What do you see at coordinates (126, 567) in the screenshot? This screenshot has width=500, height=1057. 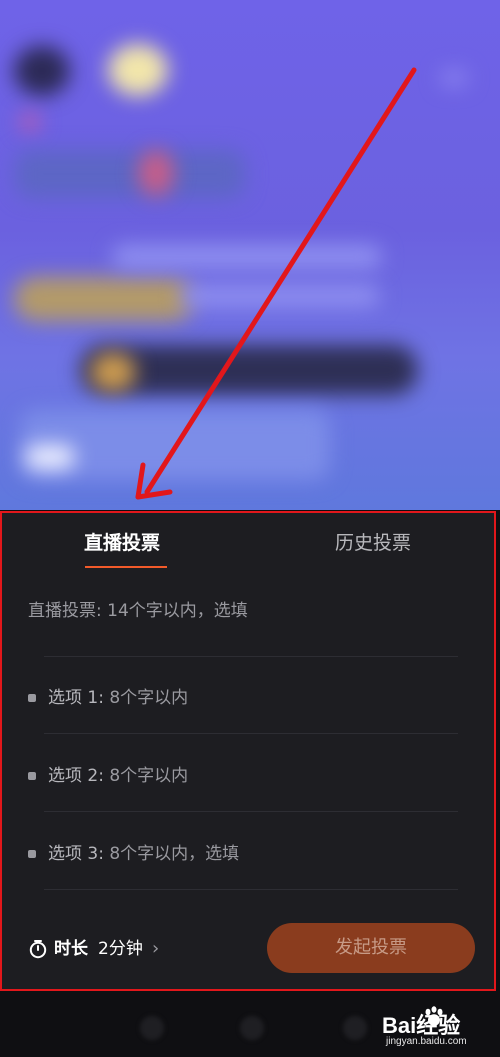 I see `active-tab-indicator` at bounding box center [126, 567].